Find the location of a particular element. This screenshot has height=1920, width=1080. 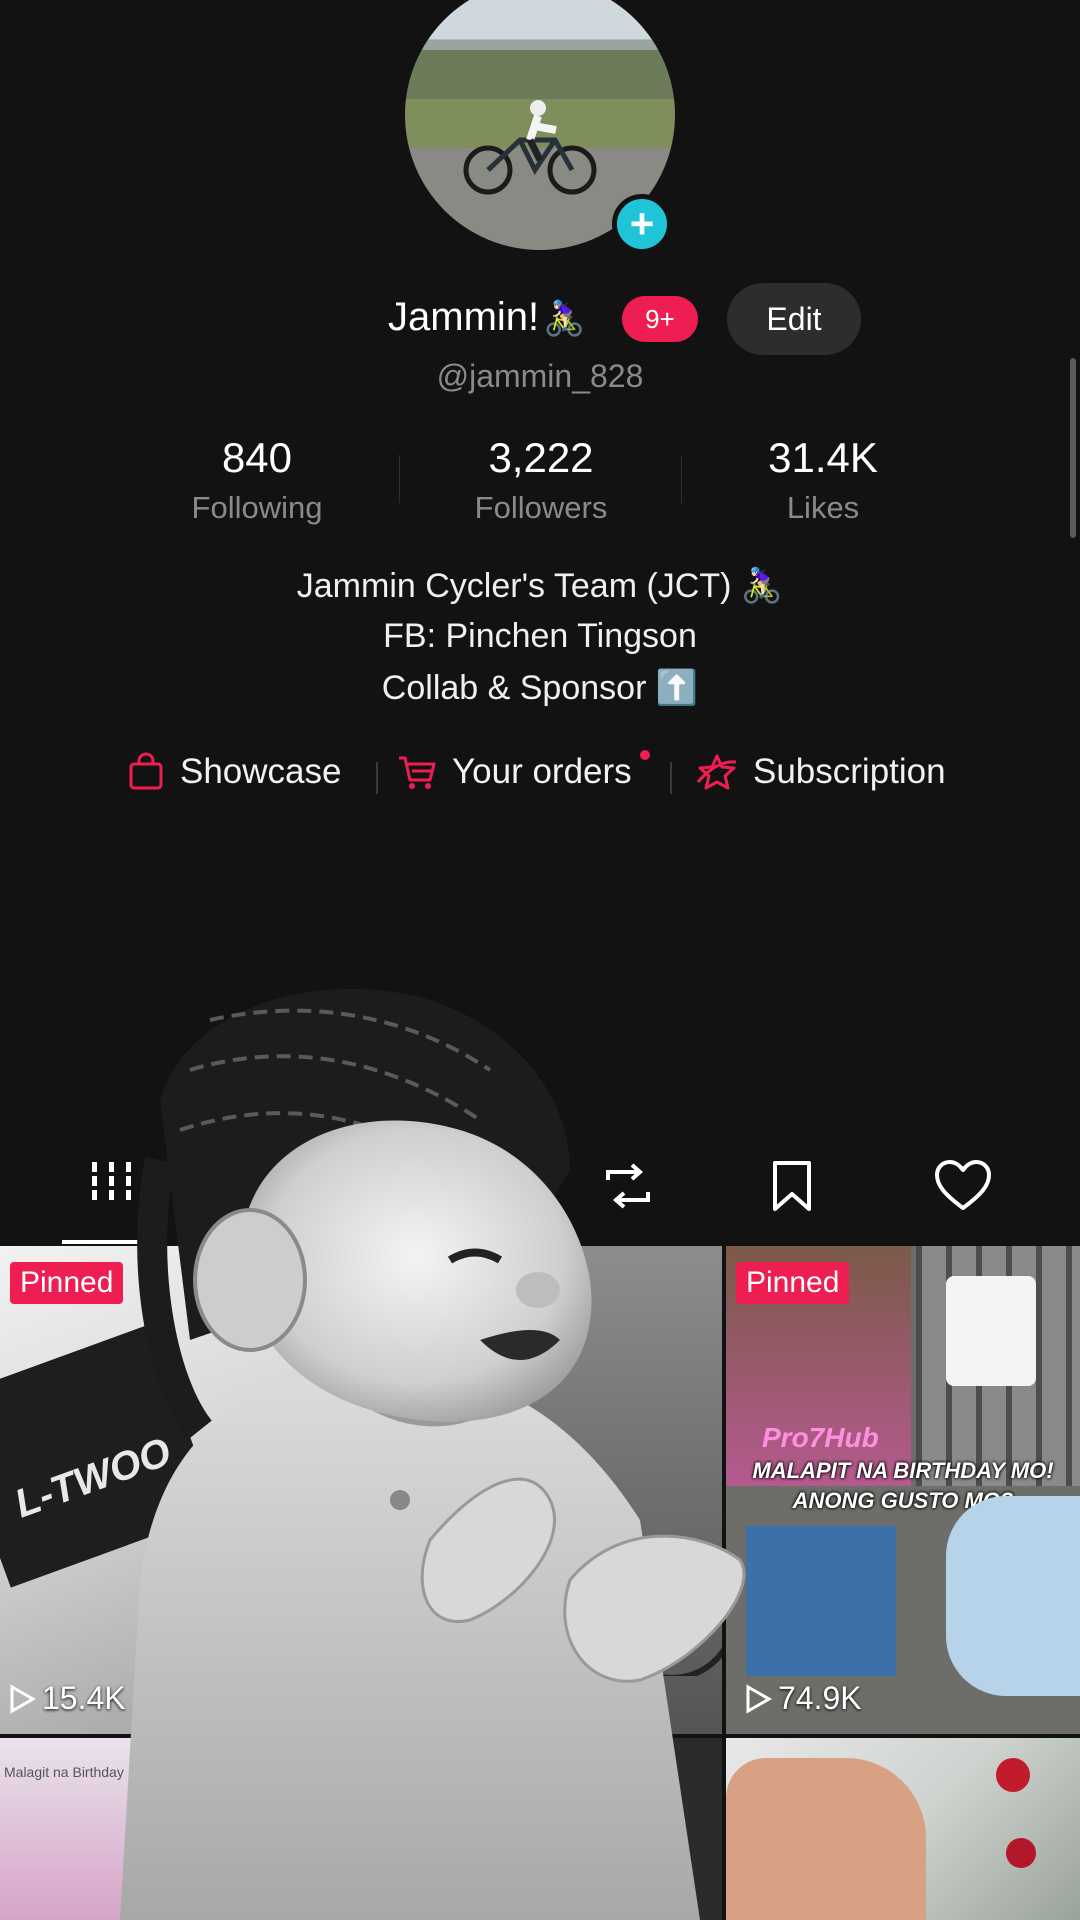

jerseys-image is located at coordinates (998, 1366).